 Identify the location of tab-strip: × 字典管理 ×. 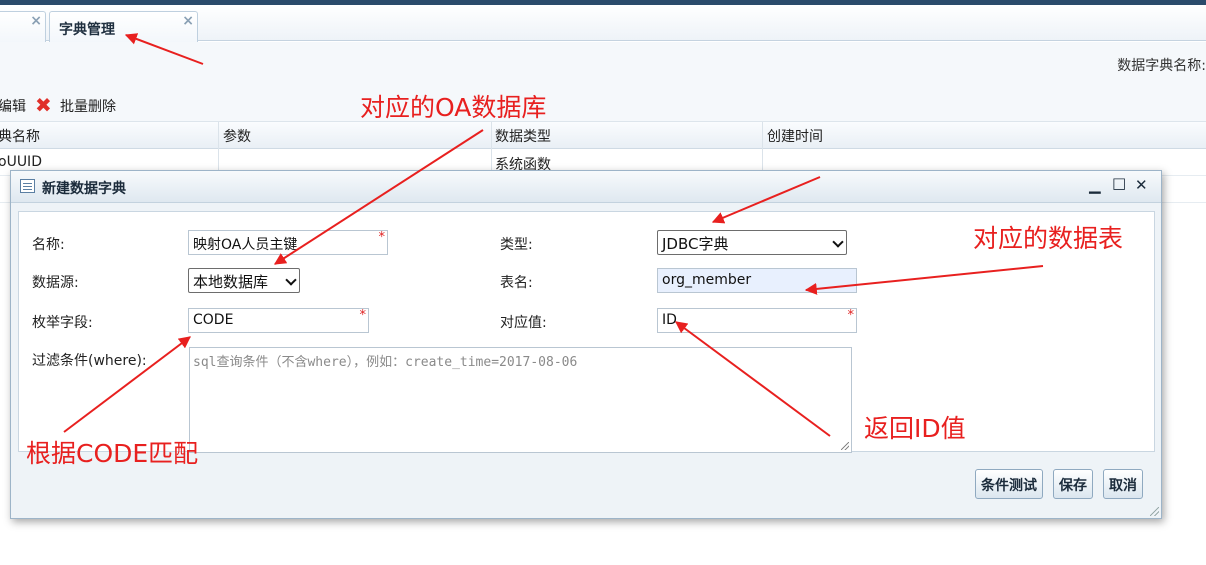
(603, 23).